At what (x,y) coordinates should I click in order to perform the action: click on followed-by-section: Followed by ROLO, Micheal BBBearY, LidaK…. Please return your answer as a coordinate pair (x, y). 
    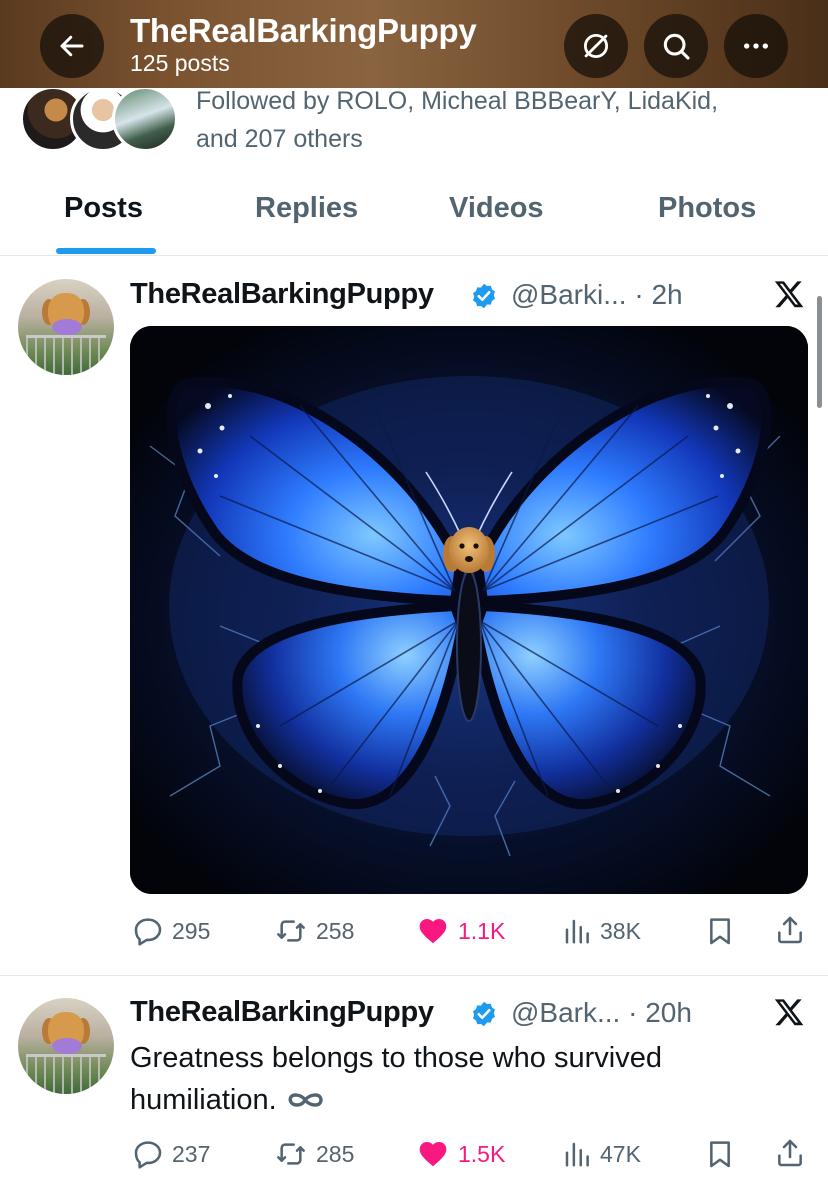
    Looking at the image, I should click on (414, 128).